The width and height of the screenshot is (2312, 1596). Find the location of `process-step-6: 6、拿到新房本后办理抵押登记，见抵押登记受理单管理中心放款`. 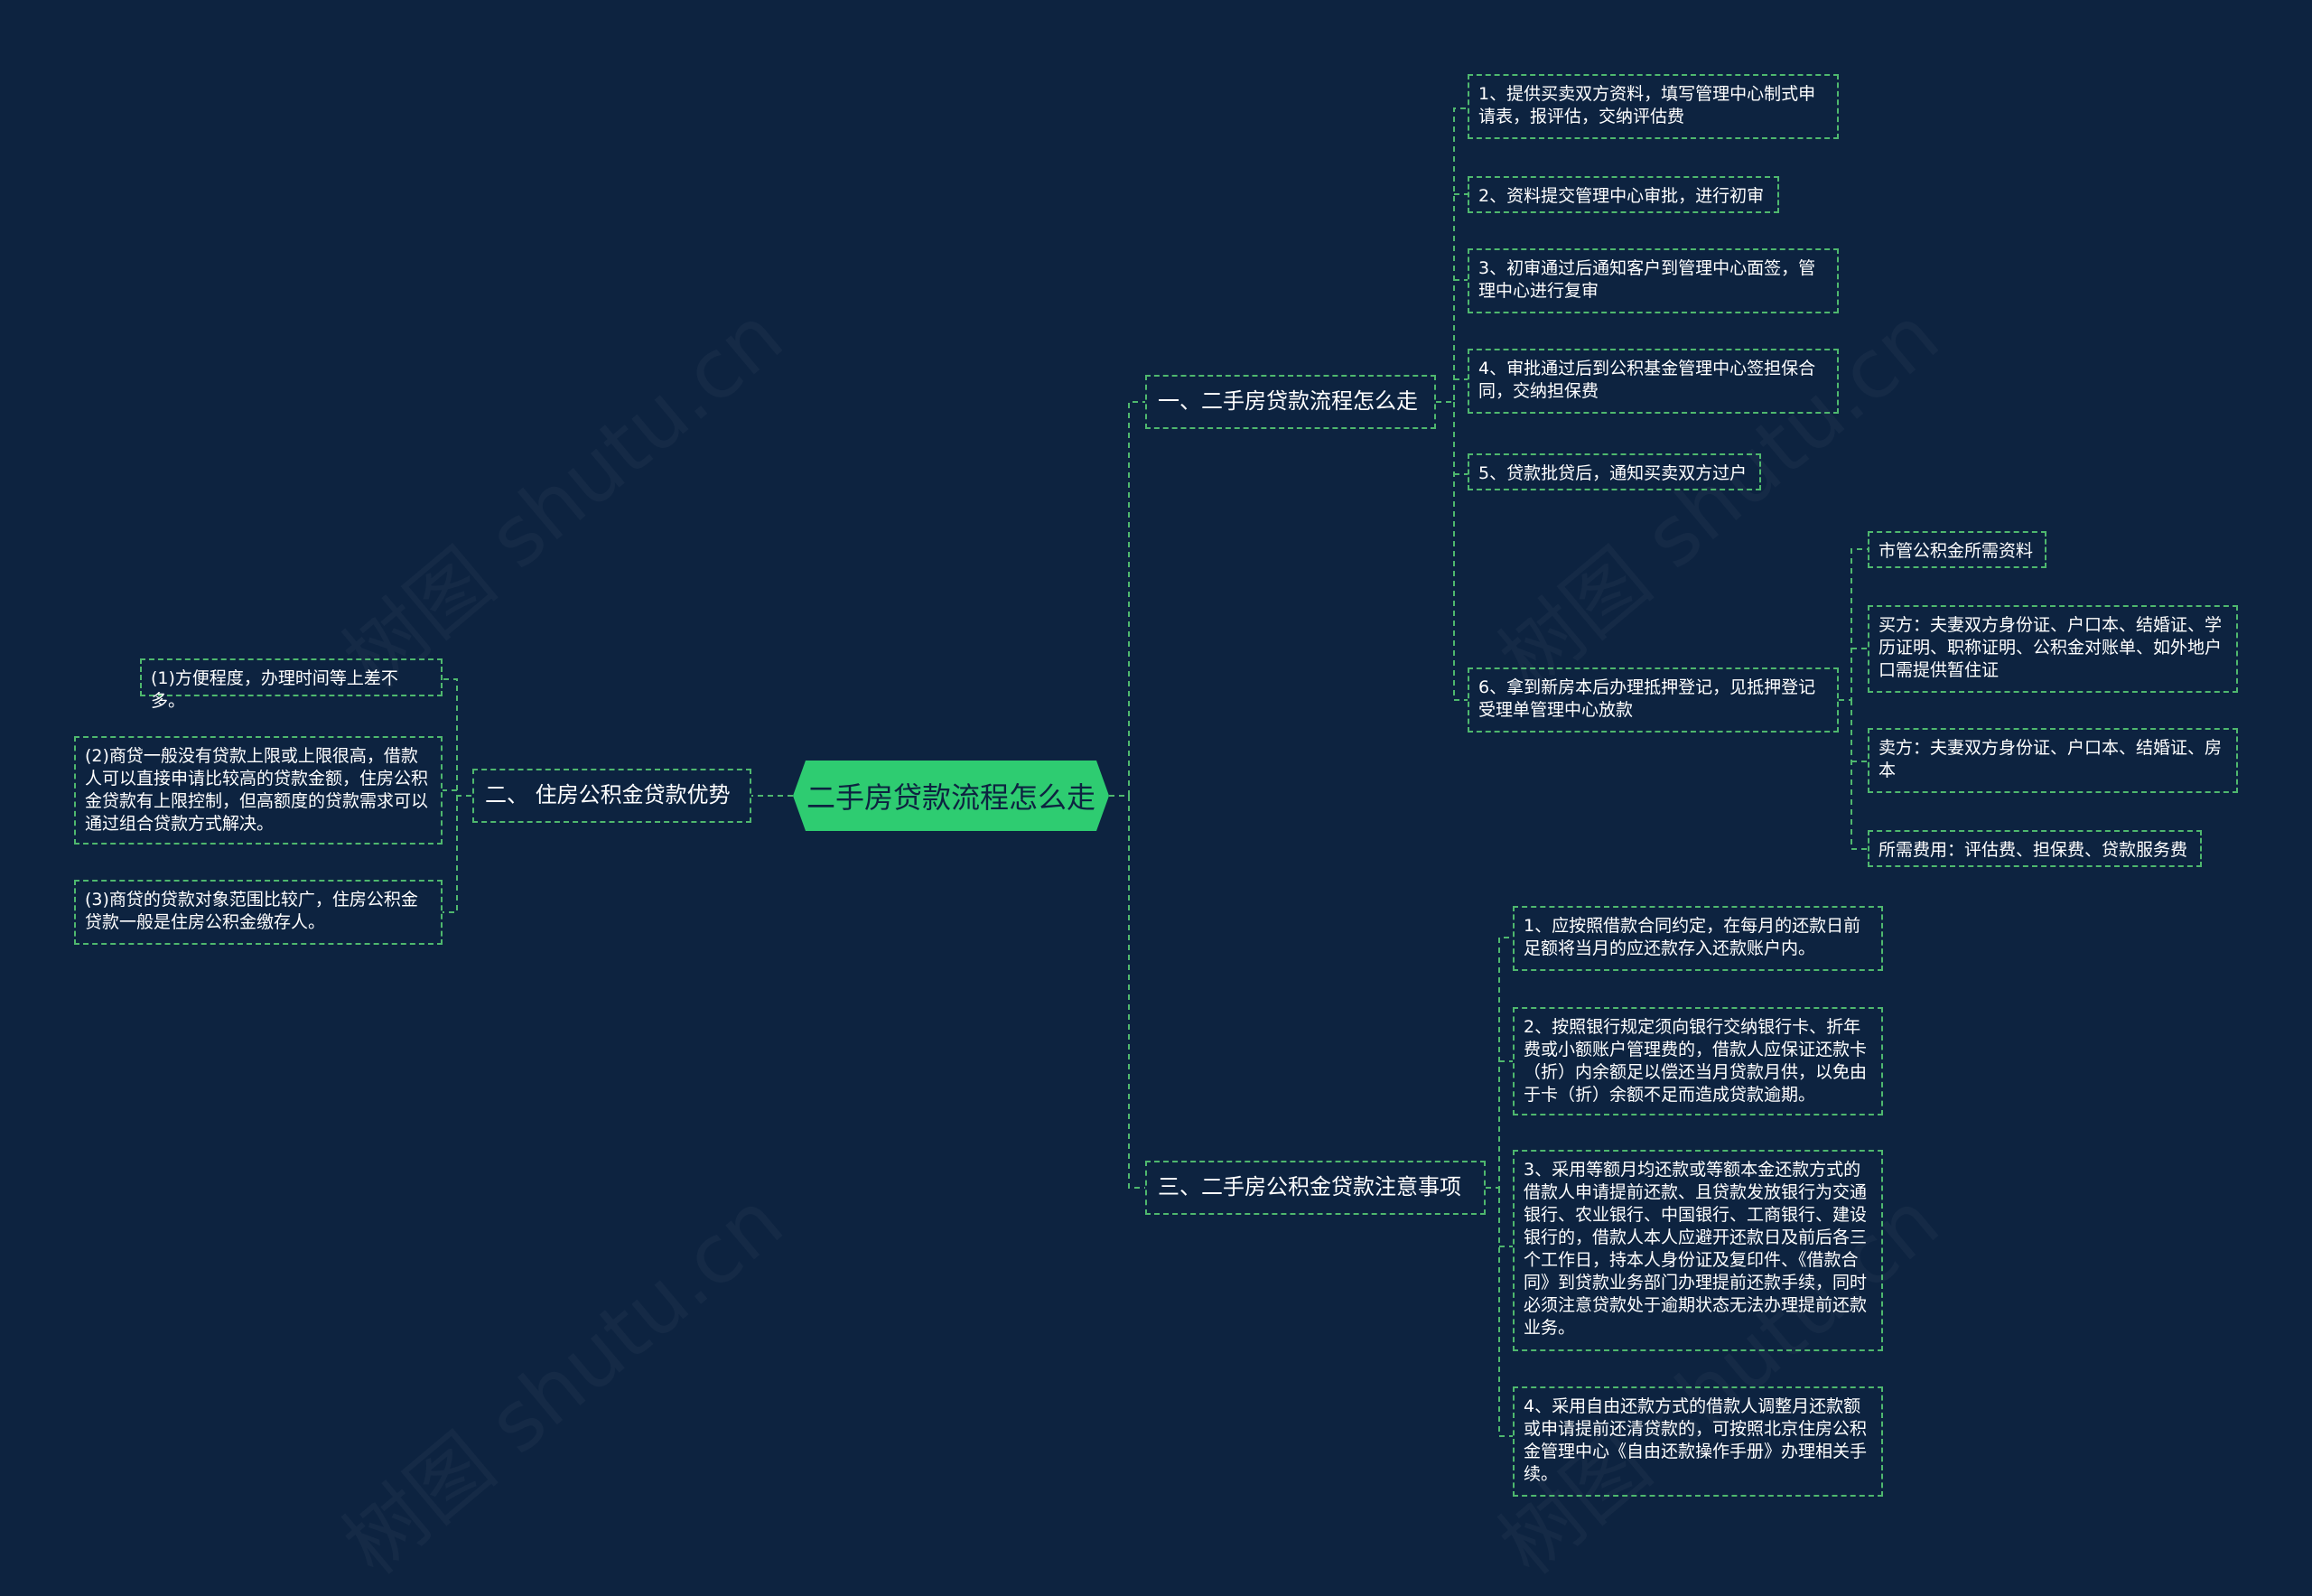

process-step-6: 6、拿到新房本后办理抵押登记，见抵押登记受理单管理中心放款 is located at coordinates (1653, 700).